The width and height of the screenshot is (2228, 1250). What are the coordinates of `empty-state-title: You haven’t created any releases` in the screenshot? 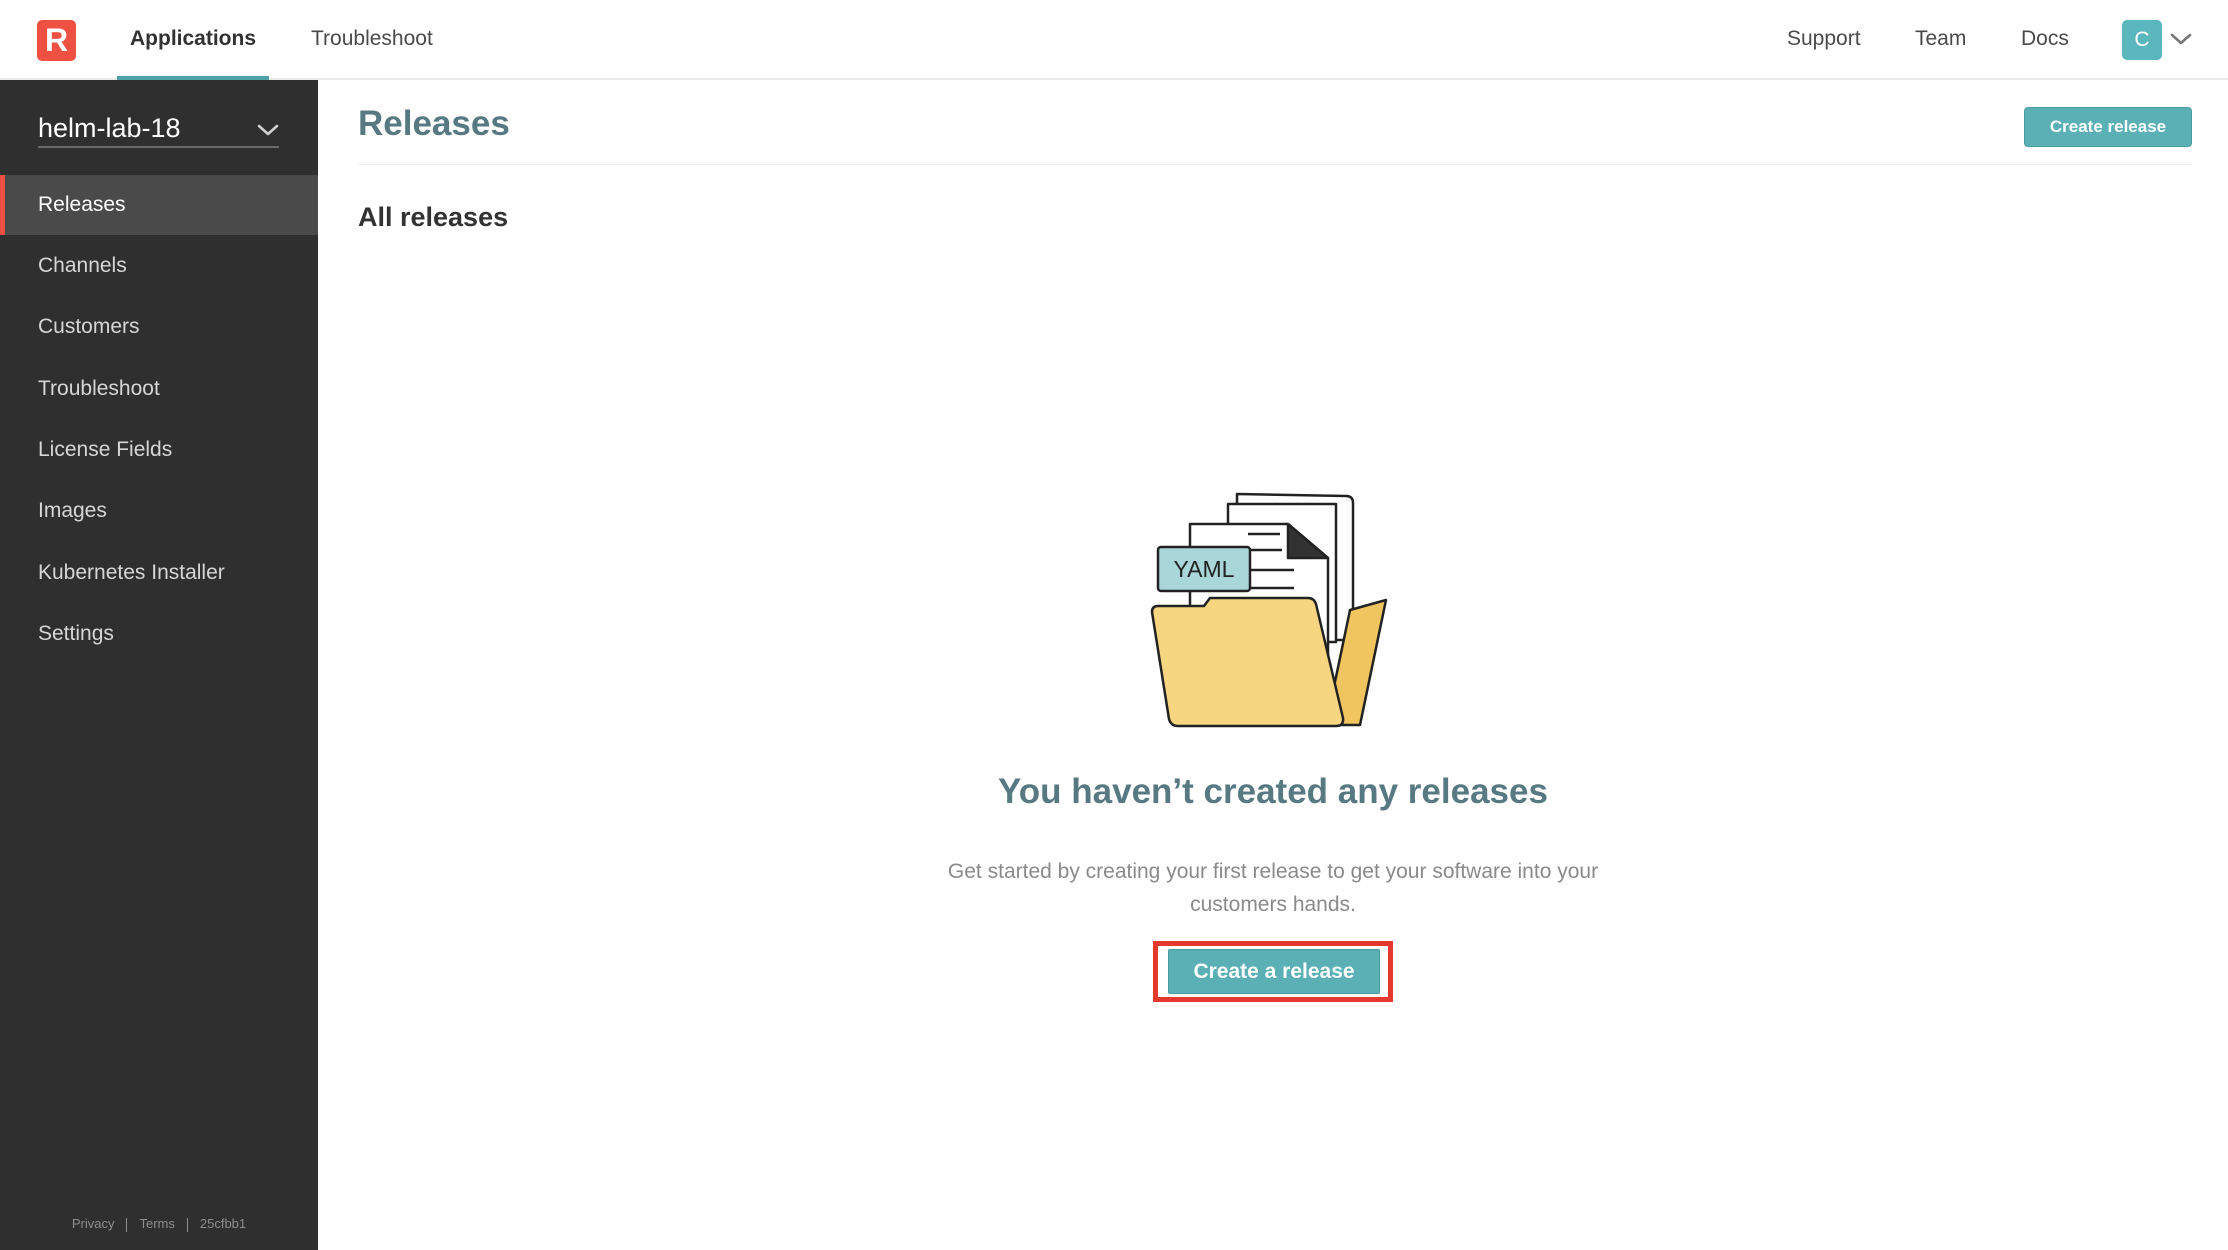 It's located at (1273, 791).